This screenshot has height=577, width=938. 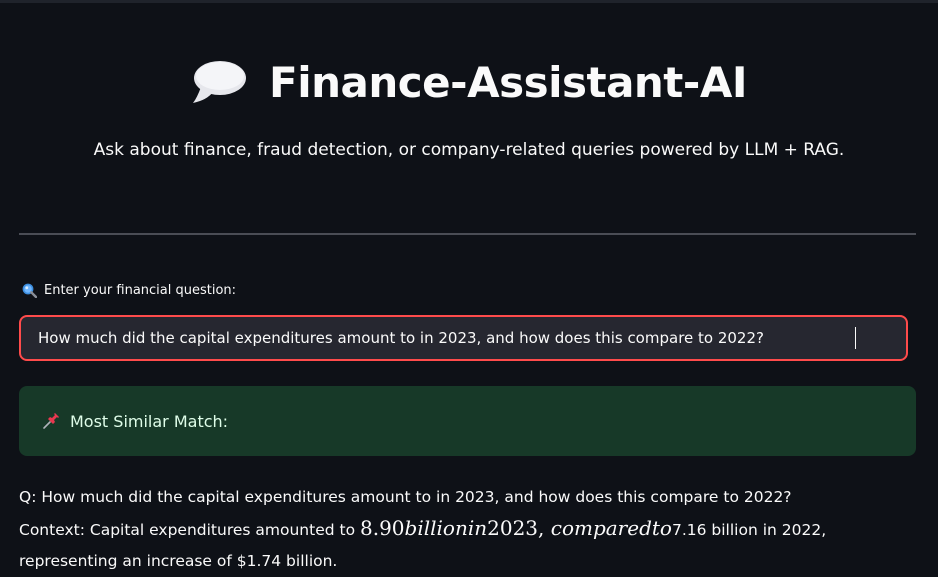 What do you see at coordinates (30, 291) in the screenshot?
I see `magnifier-icon` at bounding box center [30, 291].